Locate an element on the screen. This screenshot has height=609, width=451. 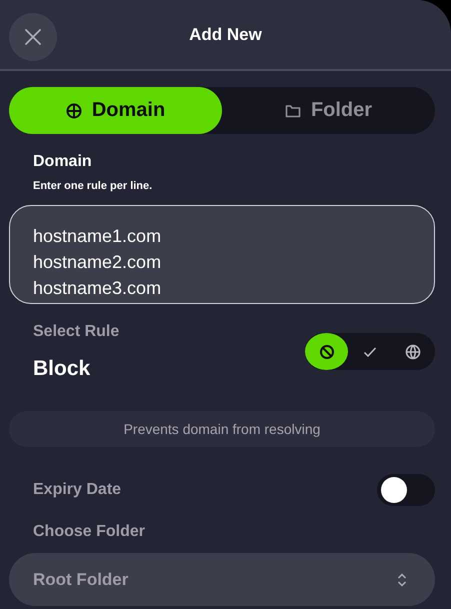
tab: Domain is located at coordinates (115, 110).